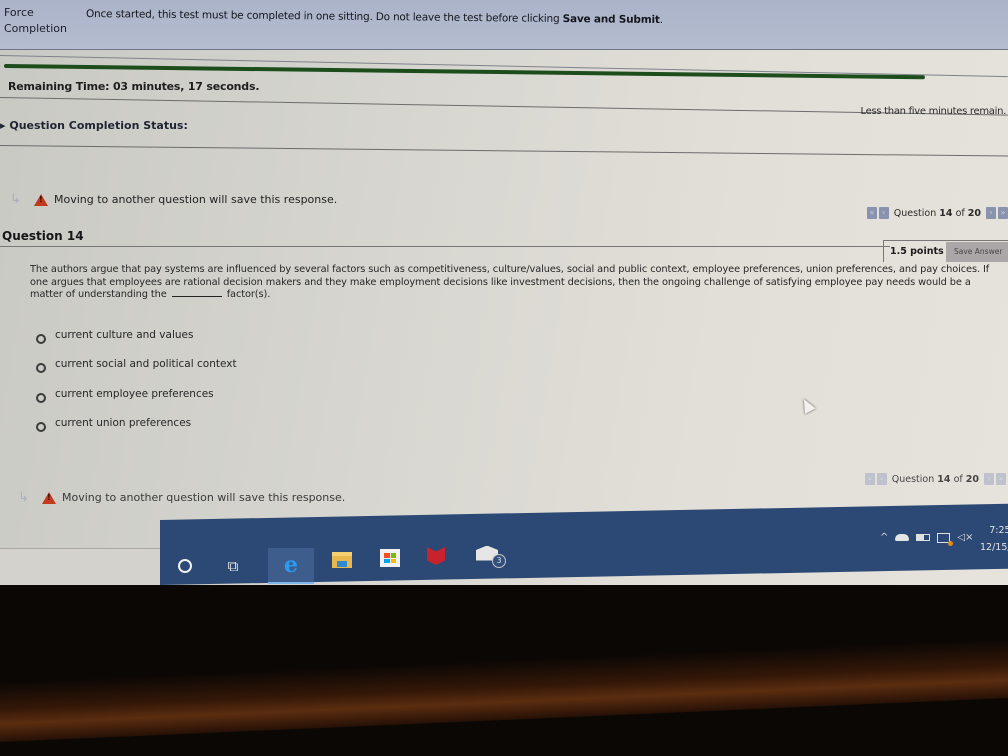 This screenshot has width=1008, height=756. I want to click on option-label: current employee preferences, so click(134, 393).